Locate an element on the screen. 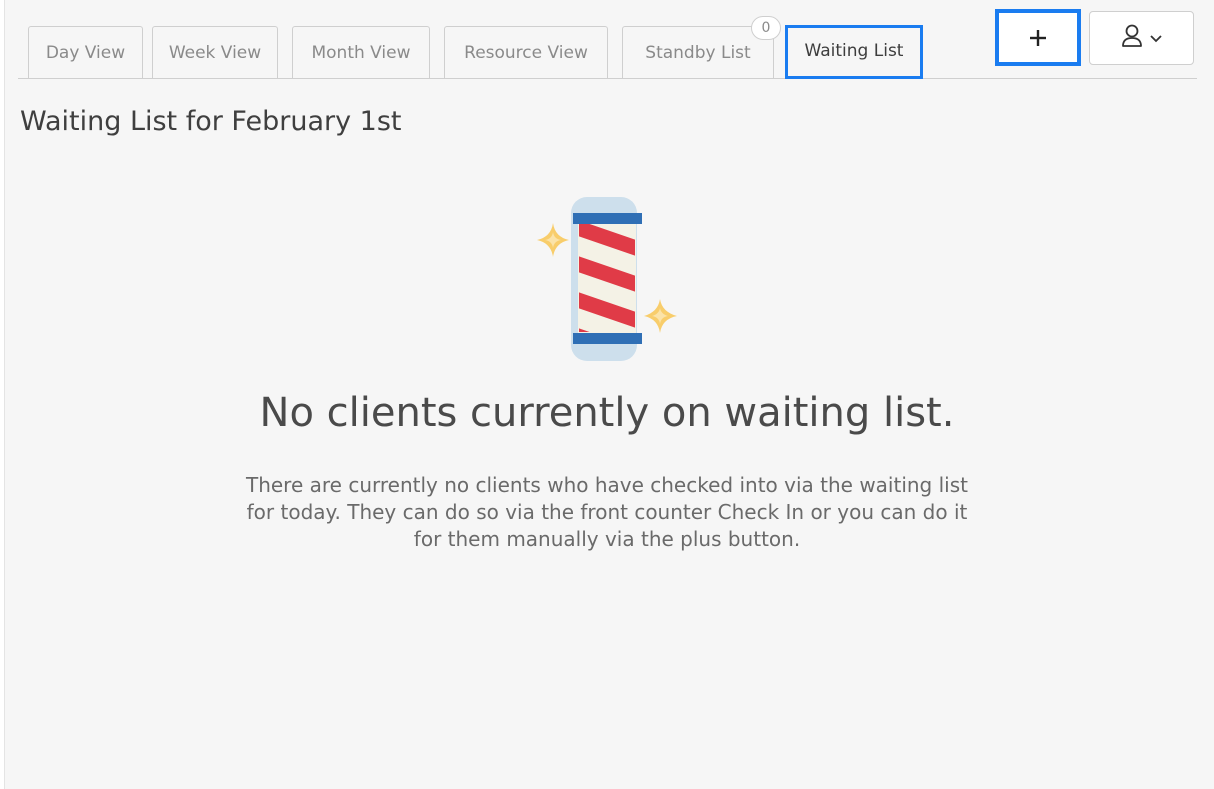 This screenshot has width=1214, height=789. empty-state-heading: No clients currently on waiting list. is located at coordinates (607, 413).